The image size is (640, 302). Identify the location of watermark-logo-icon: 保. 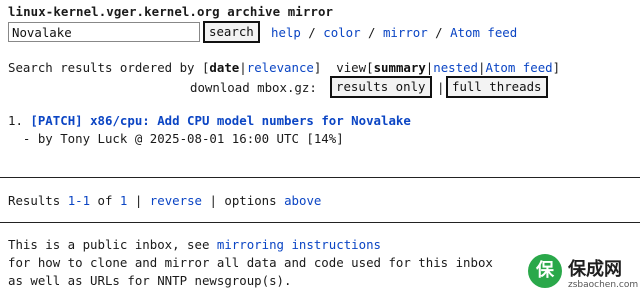
(545, 271).